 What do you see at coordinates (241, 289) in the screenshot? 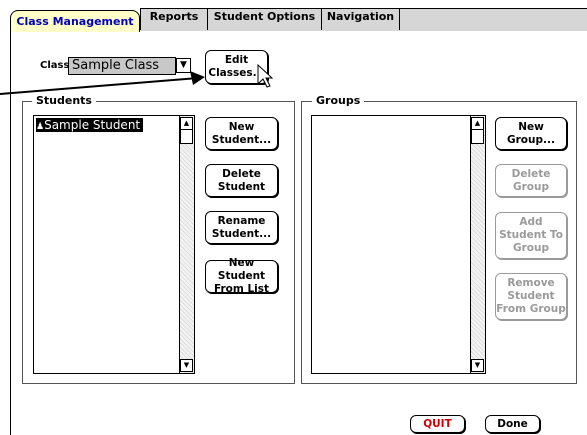
I see `button-line: From List` at bounding box center [241, 289].